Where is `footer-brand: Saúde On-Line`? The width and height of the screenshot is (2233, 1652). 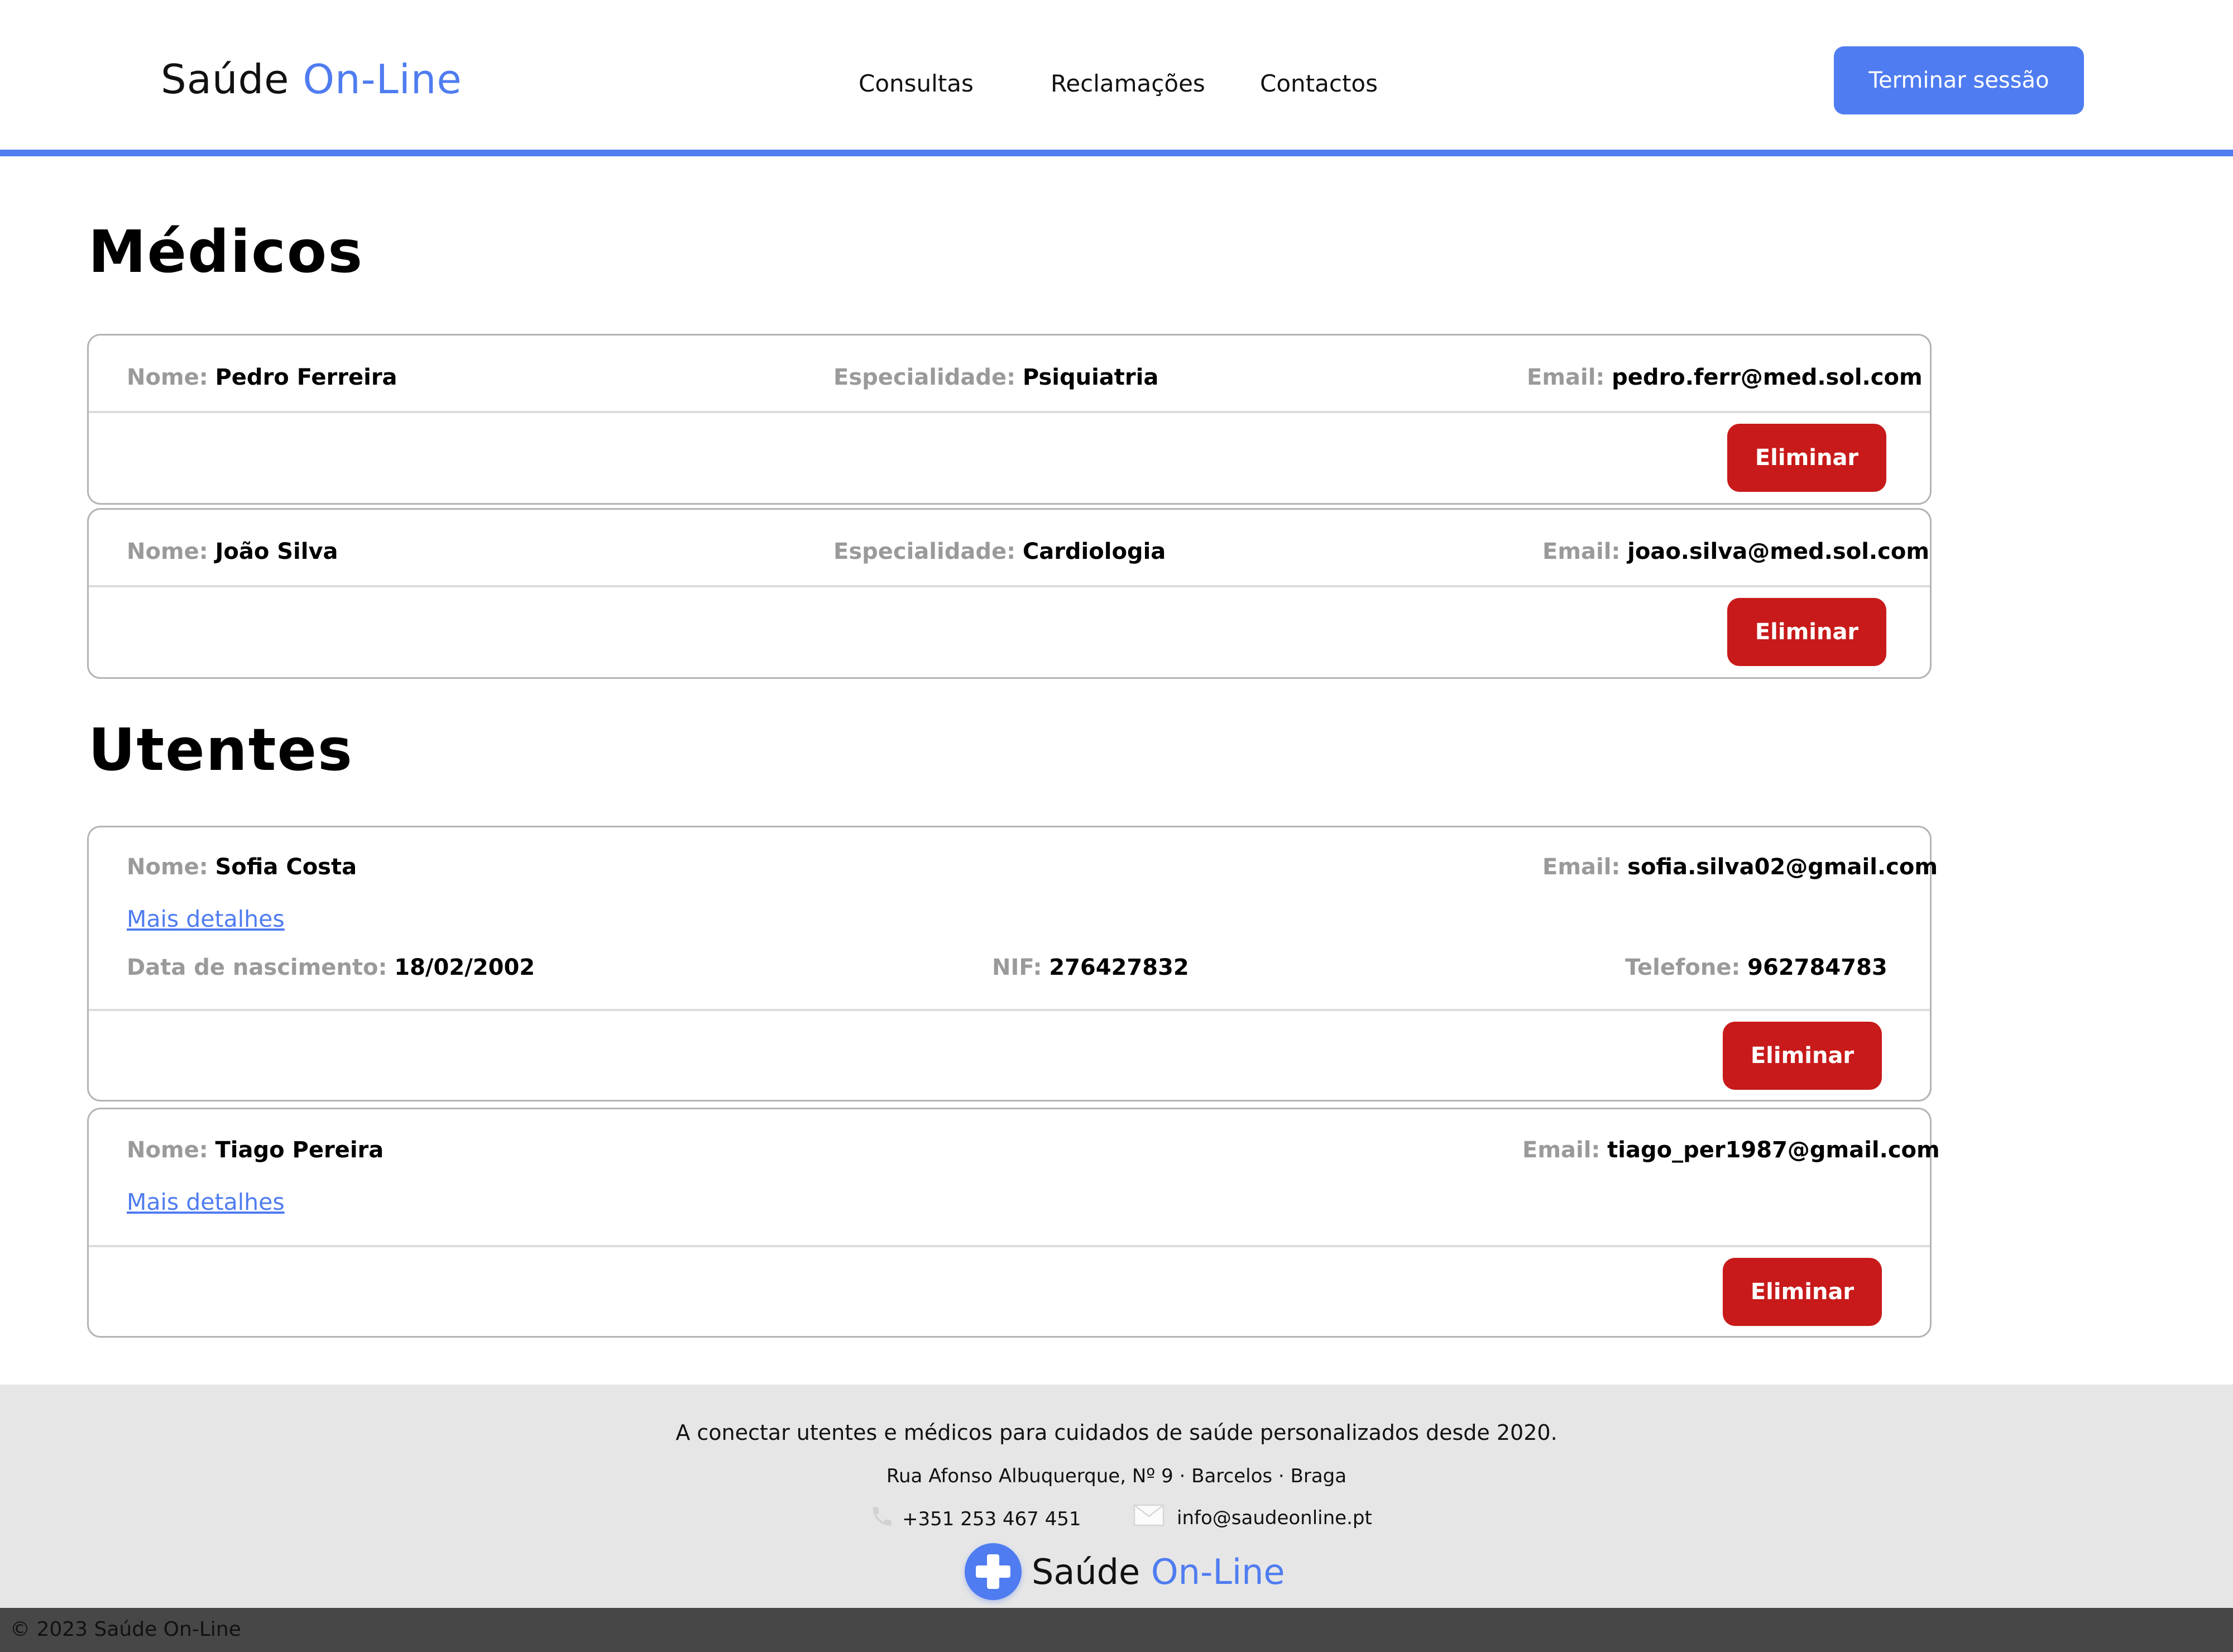 footer-brand: Saúde On-Line is located at coordinates (1159, 1572).